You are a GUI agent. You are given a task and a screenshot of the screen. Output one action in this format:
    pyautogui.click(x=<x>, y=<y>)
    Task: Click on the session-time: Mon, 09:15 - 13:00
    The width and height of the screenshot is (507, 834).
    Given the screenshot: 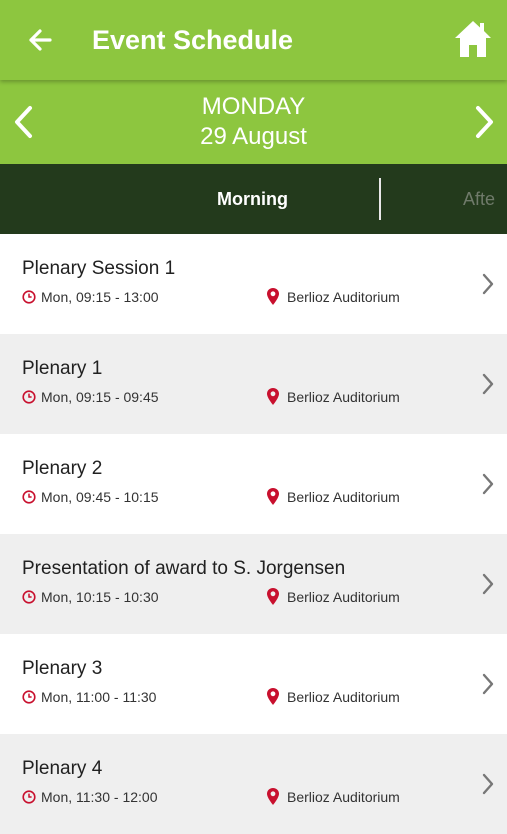 What is the action you would take?
    pyautogui.click(x=100, y=297)
    